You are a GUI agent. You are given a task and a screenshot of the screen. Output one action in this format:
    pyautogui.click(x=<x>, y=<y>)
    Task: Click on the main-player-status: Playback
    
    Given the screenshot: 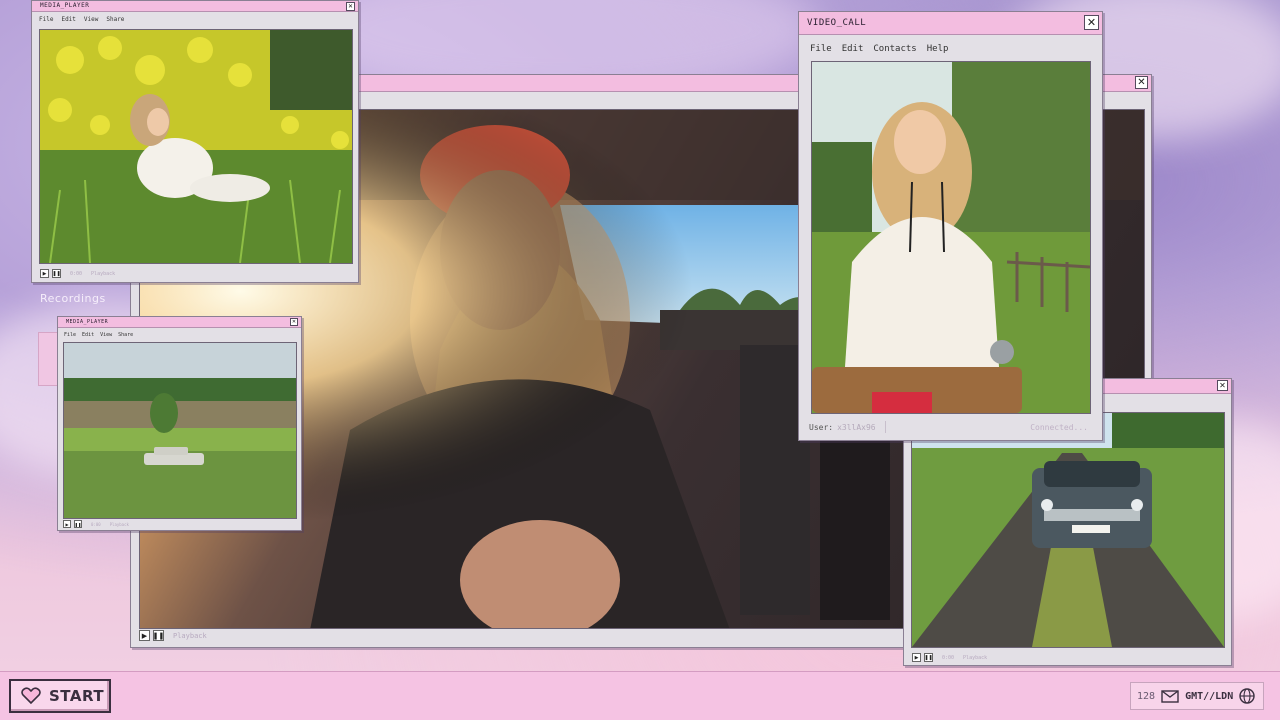 What is the action you would take?
    pyautogui.click(x=190, y=635)
    